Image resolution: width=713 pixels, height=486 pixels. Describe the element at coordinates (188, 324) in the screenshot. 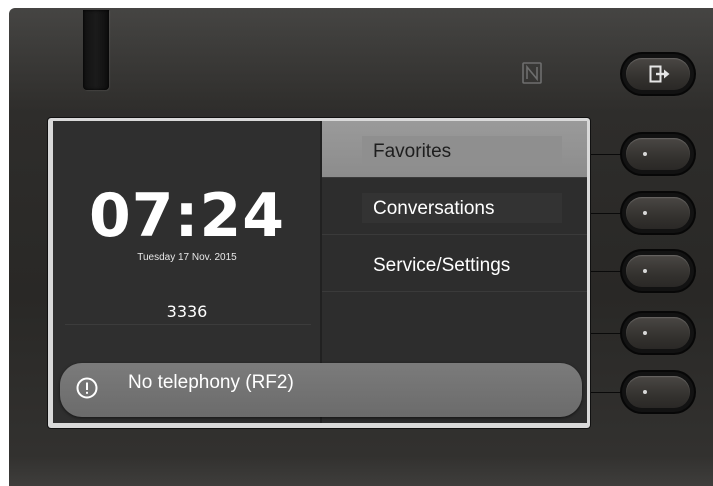

I see `extension-divider` at that location.